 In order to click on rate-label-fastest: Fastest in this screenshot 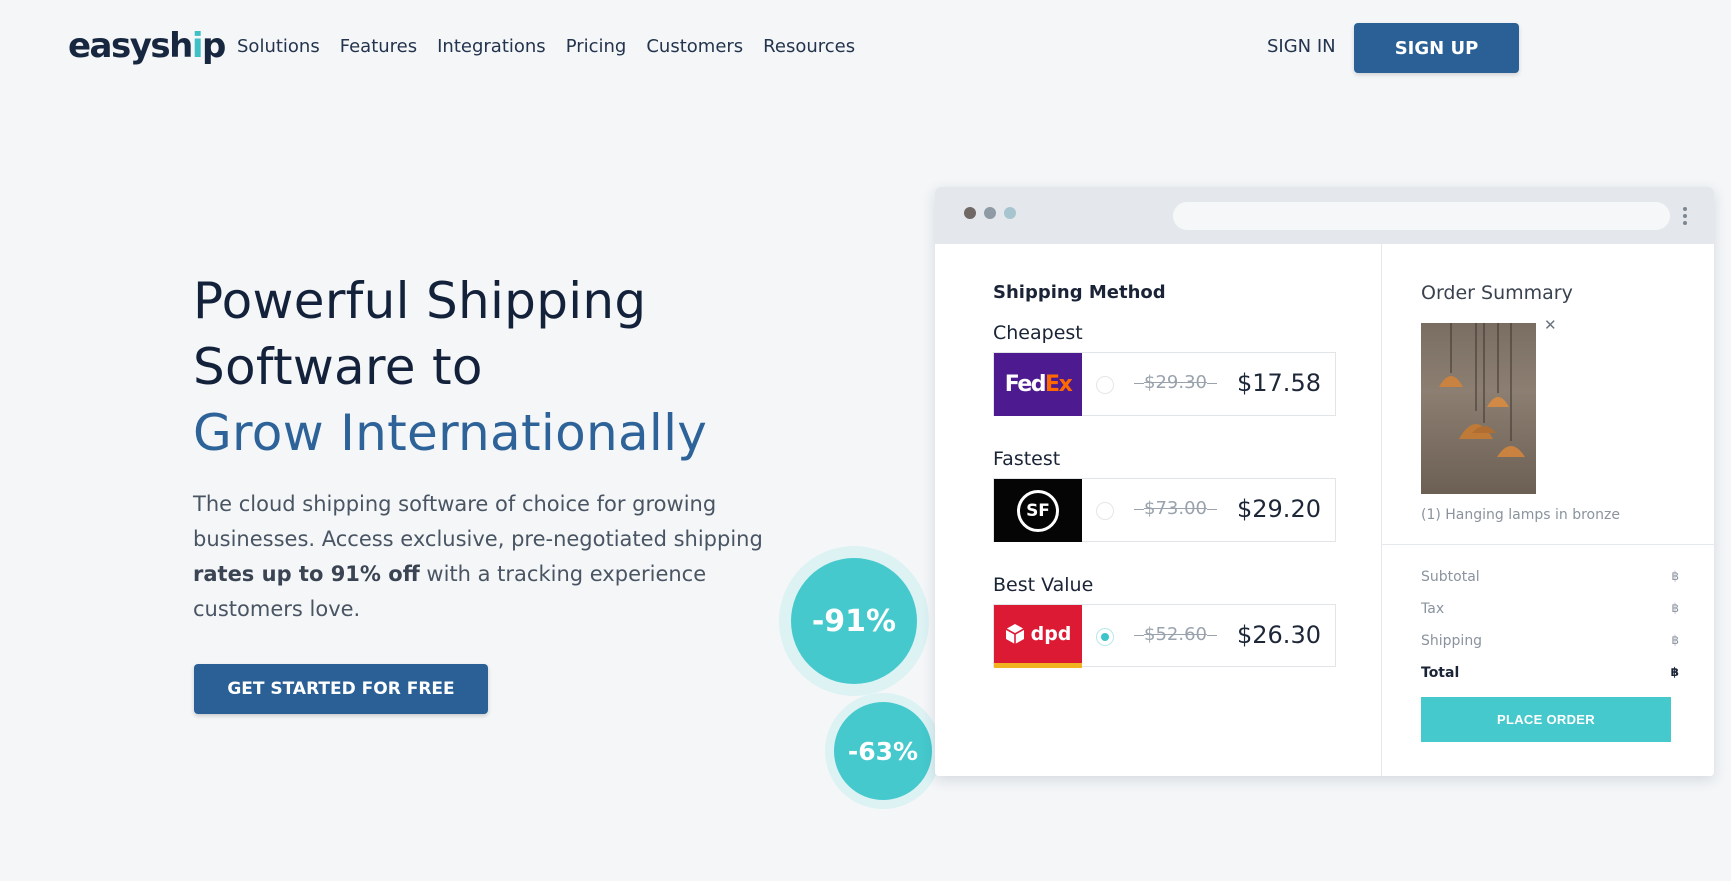, I will do `click(1027, 459)`.